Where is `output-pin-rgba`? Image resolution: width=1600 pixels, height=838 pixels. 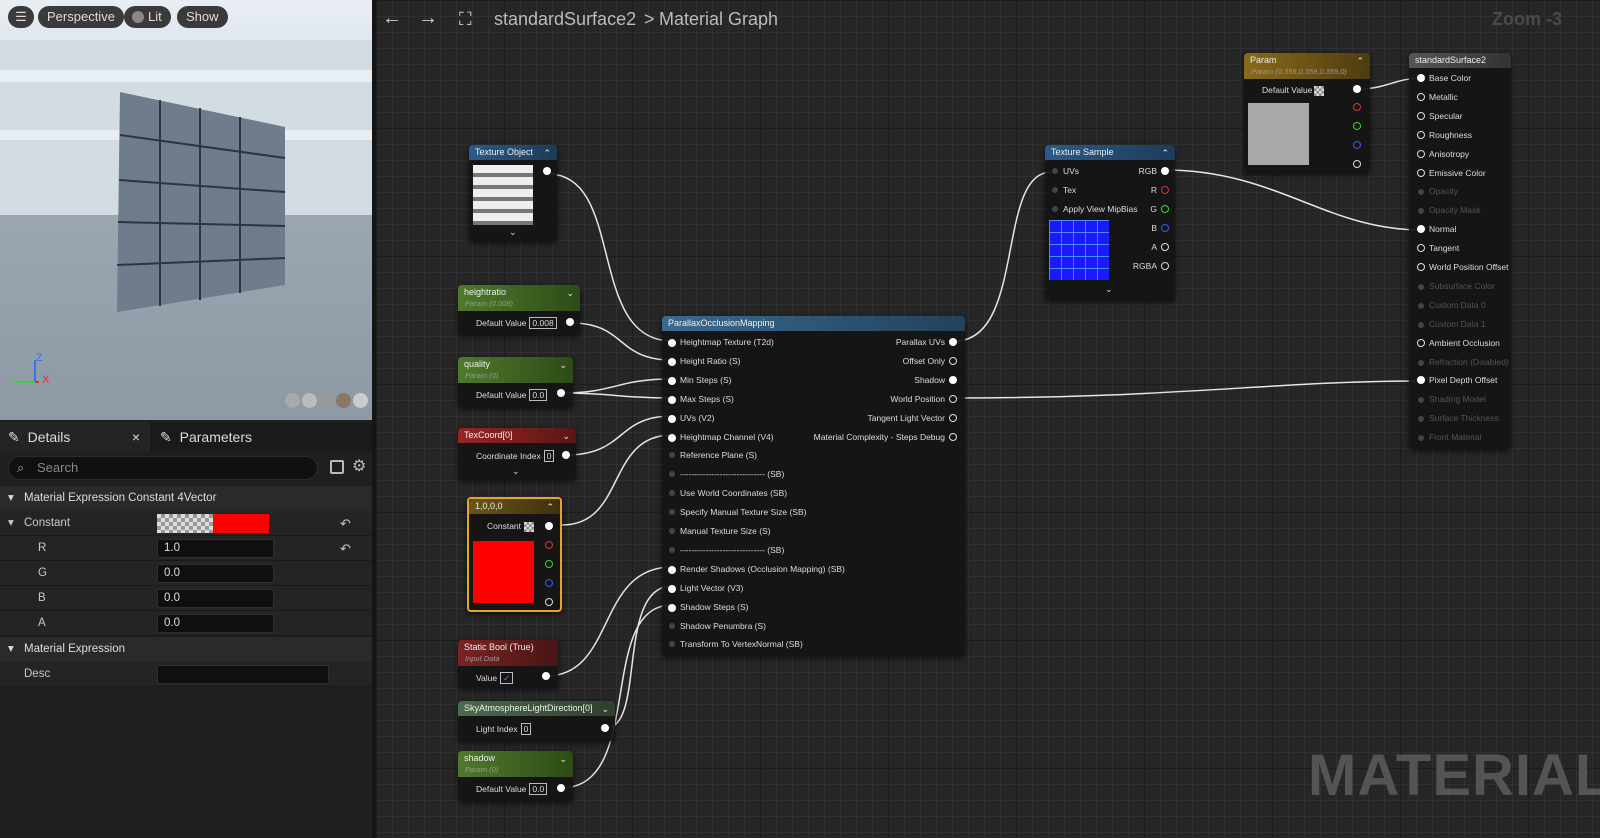 output-pin-rgba is located at coordinates (1165, 266).